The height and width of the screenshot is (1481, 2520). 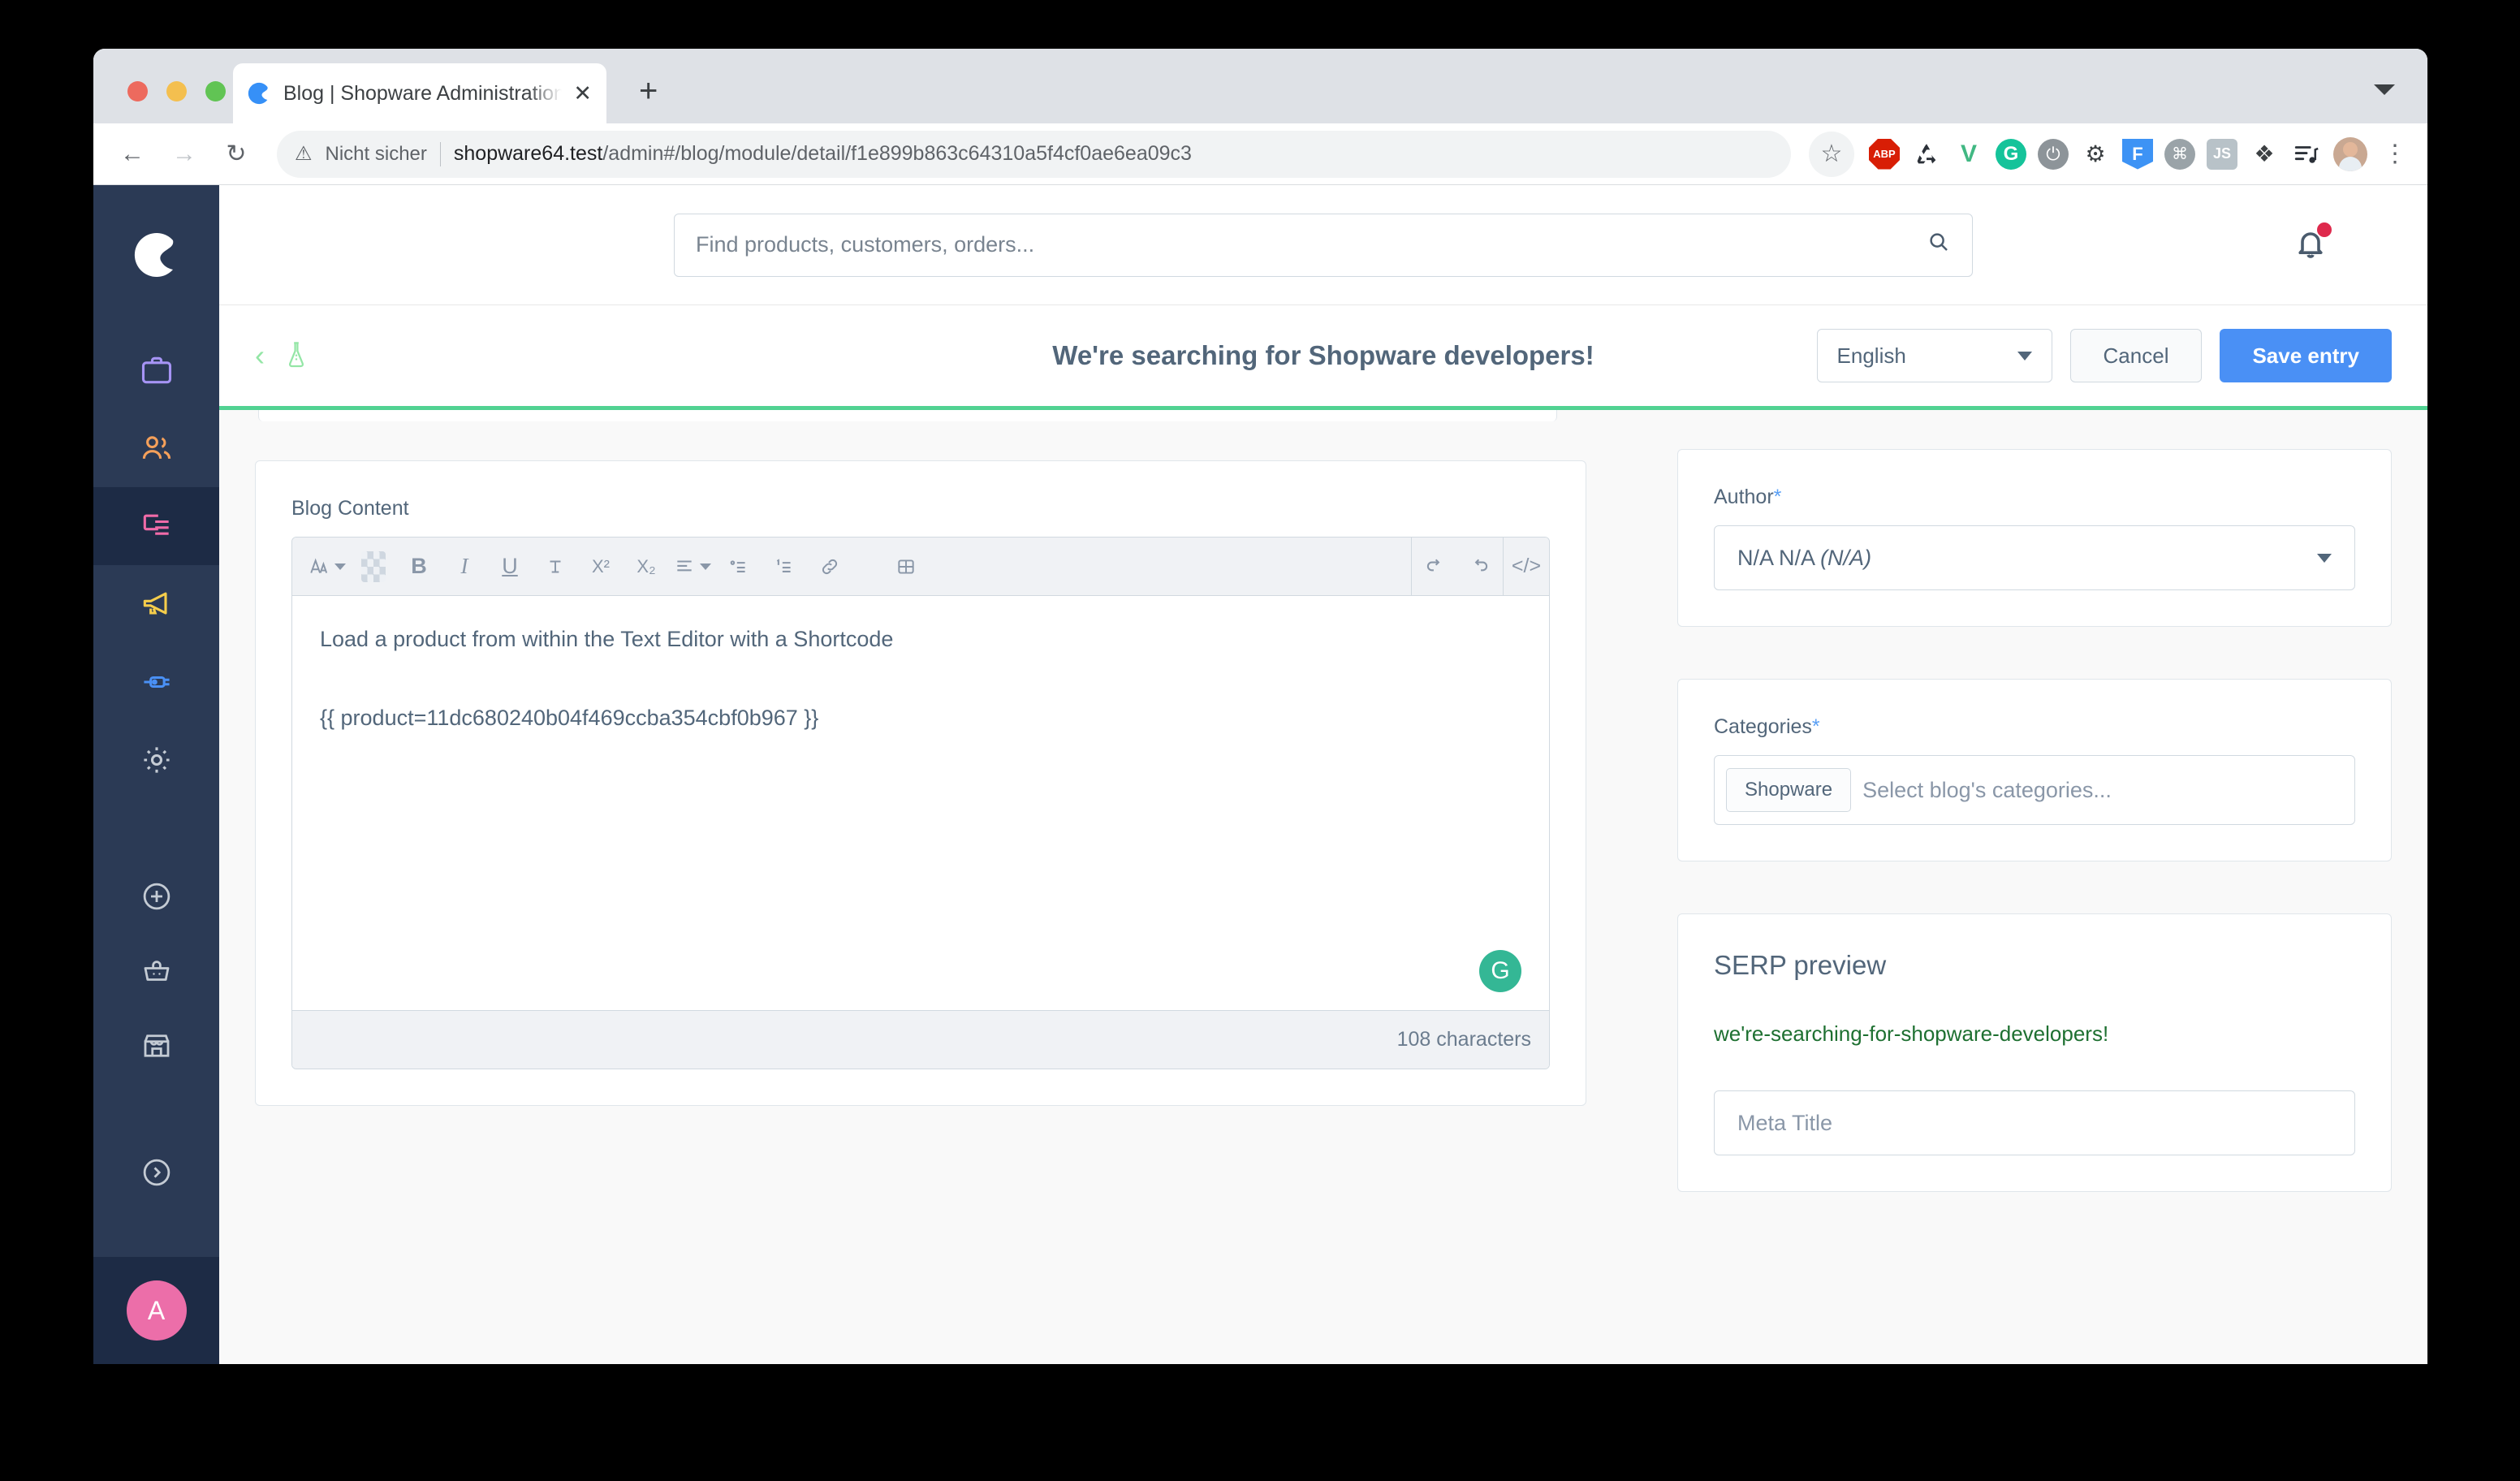 I want to click on close-tab-button: ✕, so click(x=582, y=93).